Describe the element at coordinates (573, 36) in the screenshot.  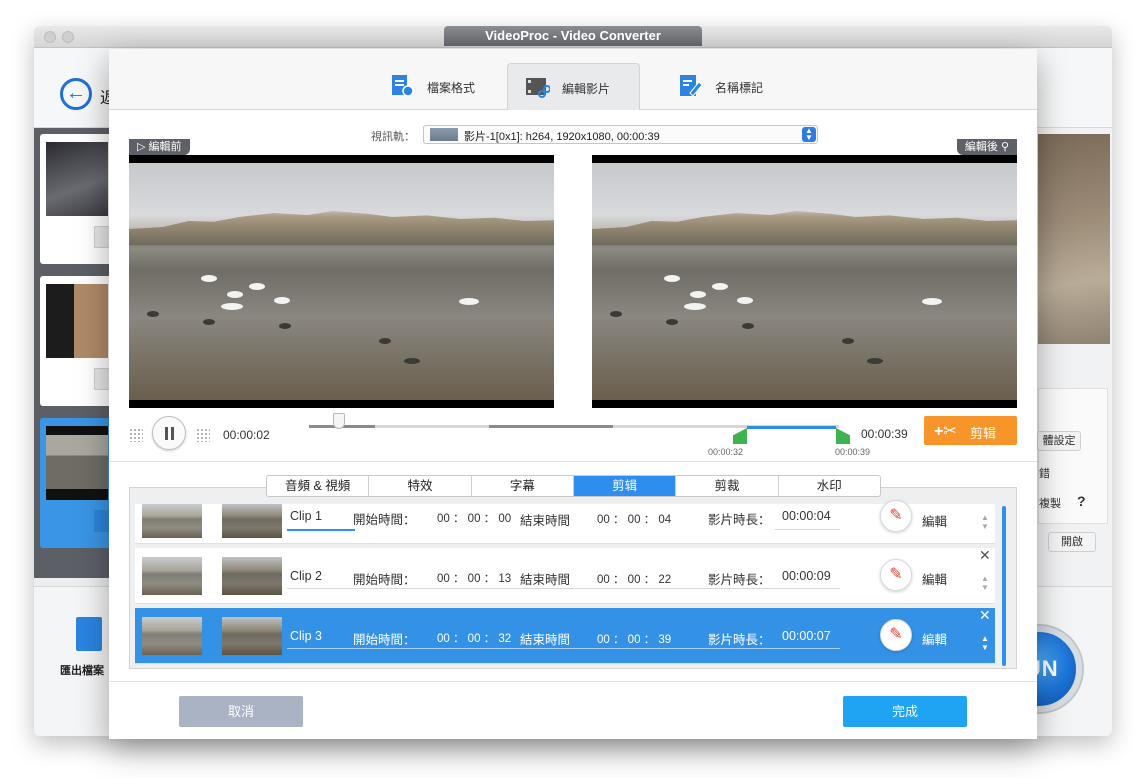
I see `window-title: VideoProc - Video Converter` at that location.